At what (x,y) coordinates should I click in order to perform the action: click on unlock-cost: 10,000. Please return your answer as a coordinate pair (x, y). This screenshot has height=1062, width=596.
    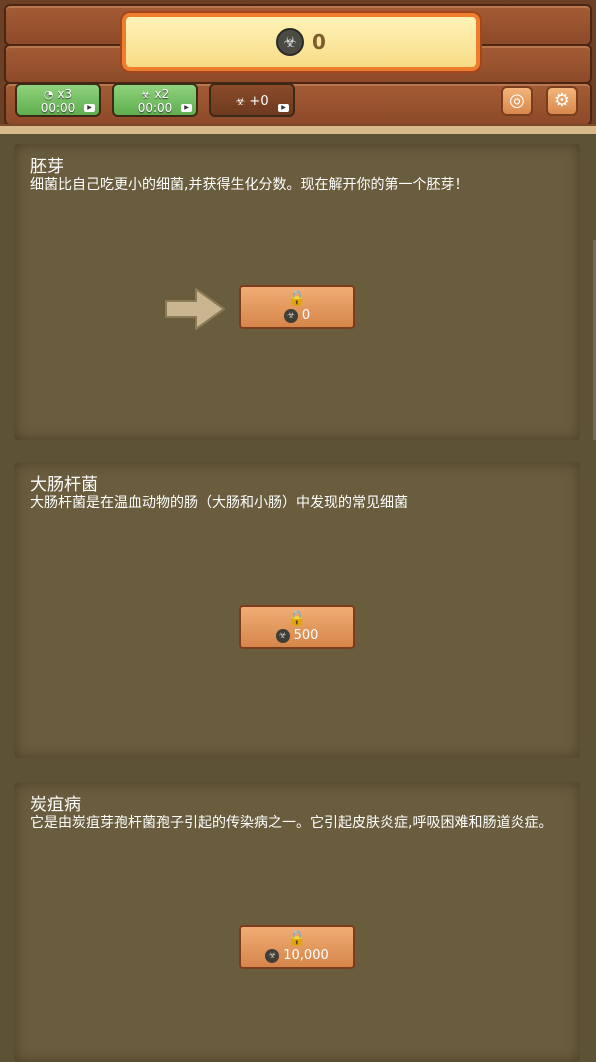
    Looking at the image, I should click on (306, 955).